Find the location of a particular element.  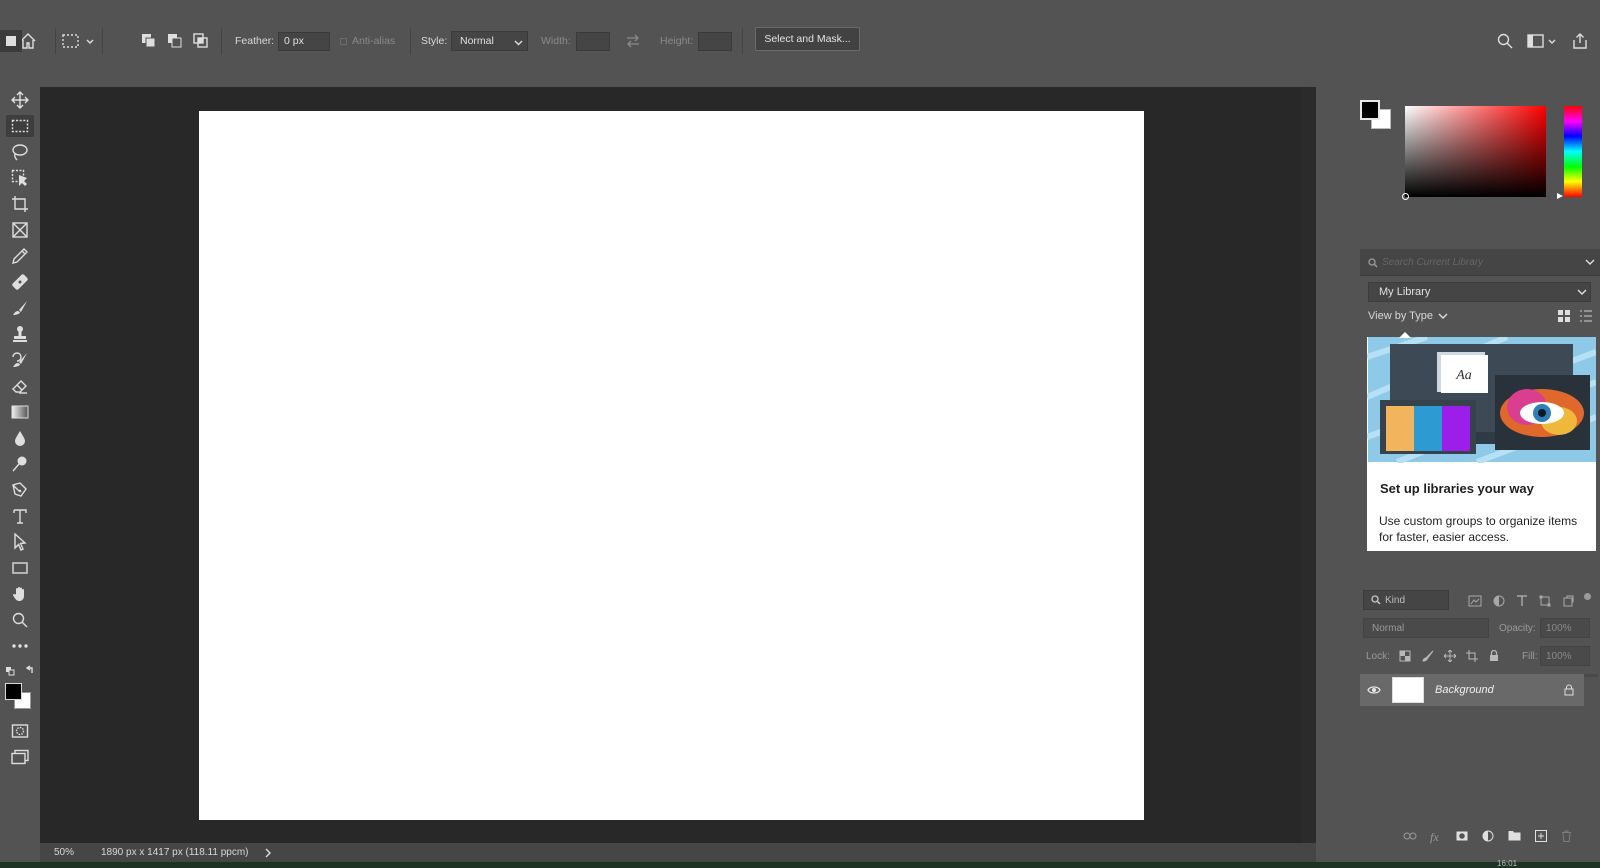

stamp-icon is located at coordinates (20, 334).